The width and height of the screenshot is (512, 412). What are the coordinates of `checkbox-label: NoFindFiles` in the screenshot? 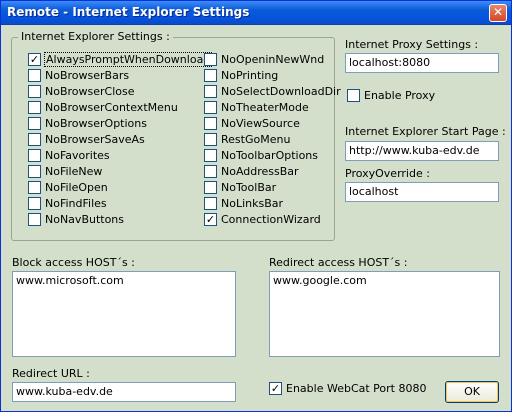 It's located at (76, 203).